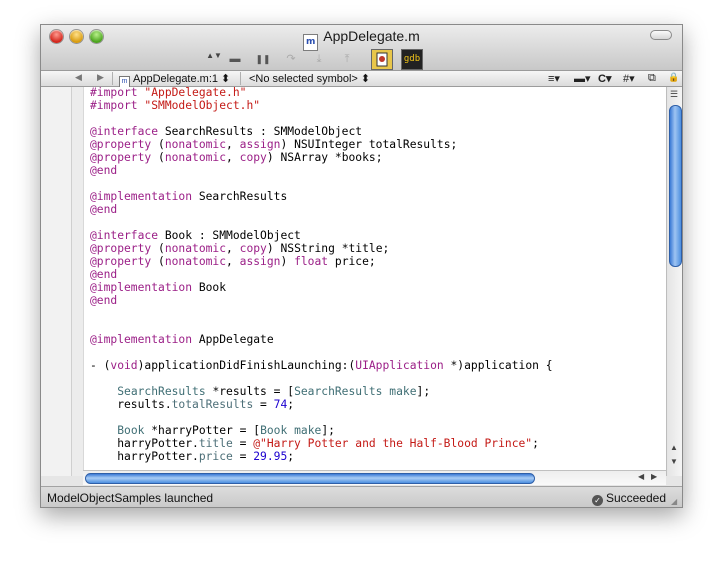  What do you see at coordinates (347, 59) in the screenshot?
I see `step-out-icon: ⤒` at bounding box center [347, 59].